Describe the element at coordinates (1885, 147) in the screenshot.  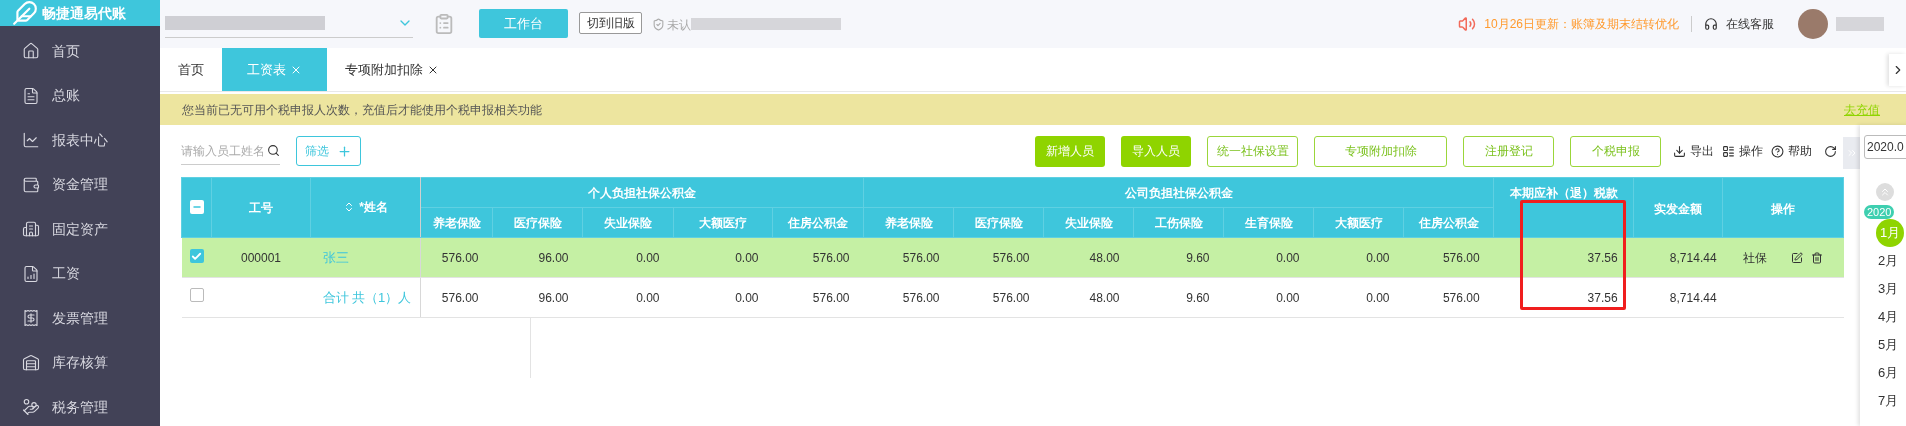
I see `date-field: 2020.0` at that location.